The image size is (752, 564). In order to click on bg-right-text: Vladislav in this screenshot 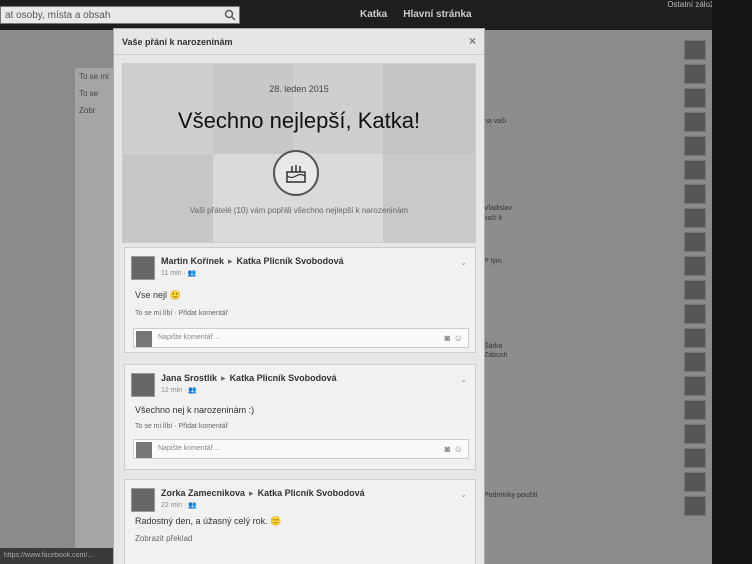, I will do `click(498, 208)`.